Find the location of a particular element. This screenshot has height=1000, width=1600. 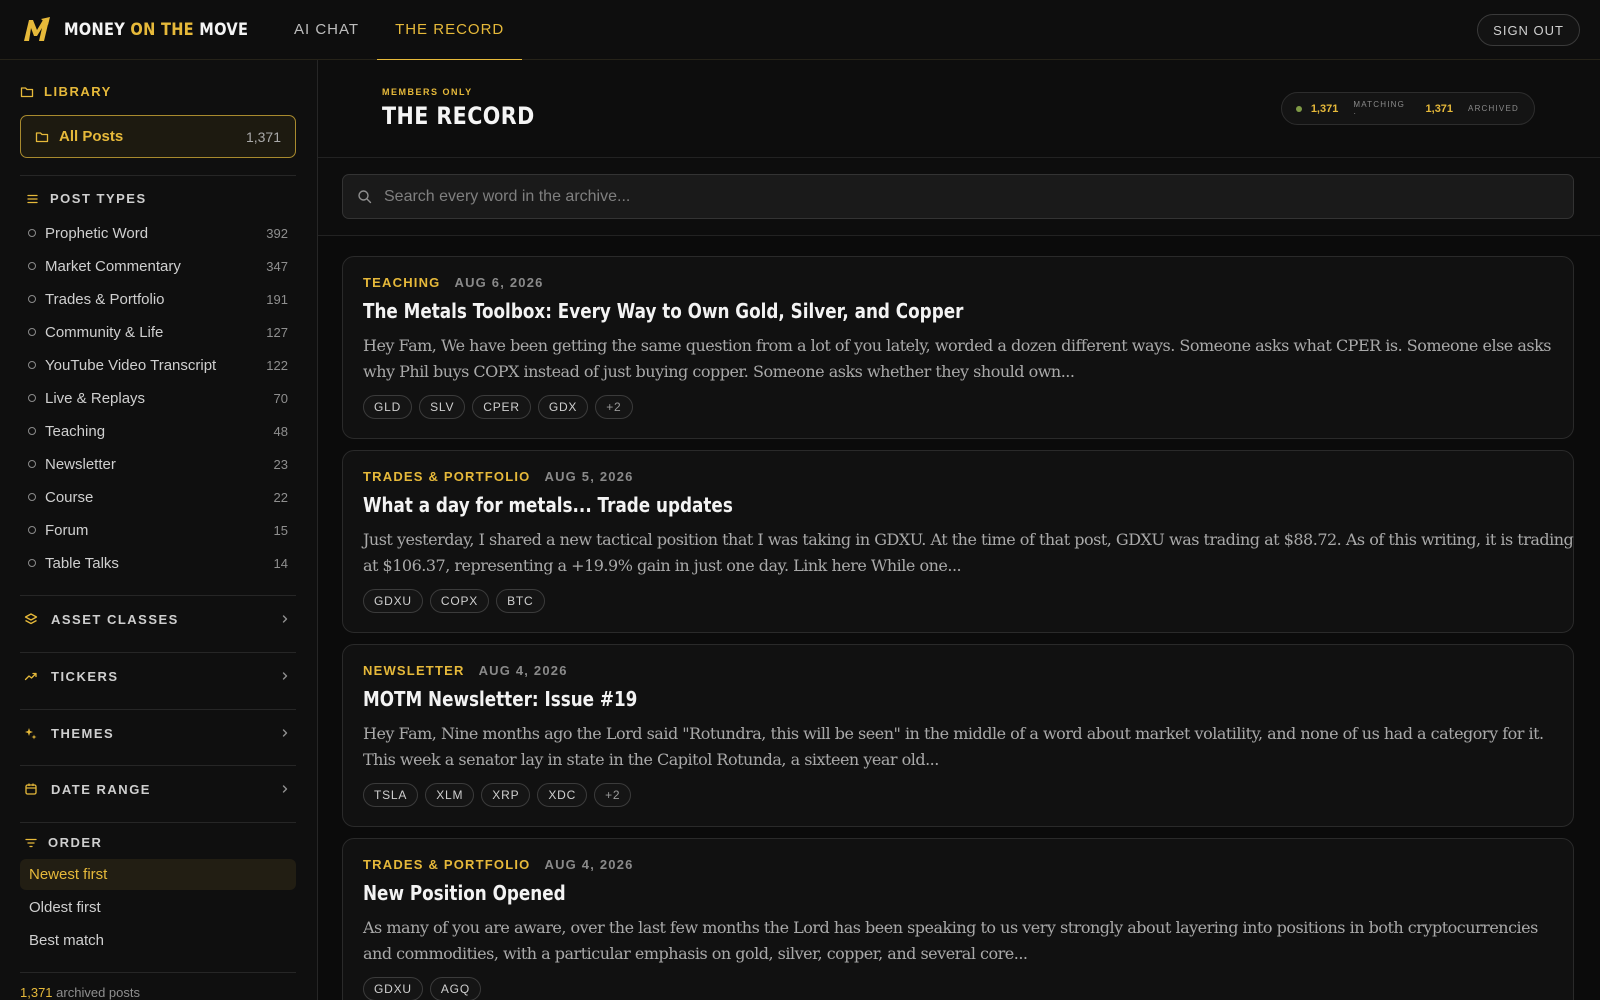

post-tags: TSLA XLM XRP XDC +2 is located at coordinates (500, 795).